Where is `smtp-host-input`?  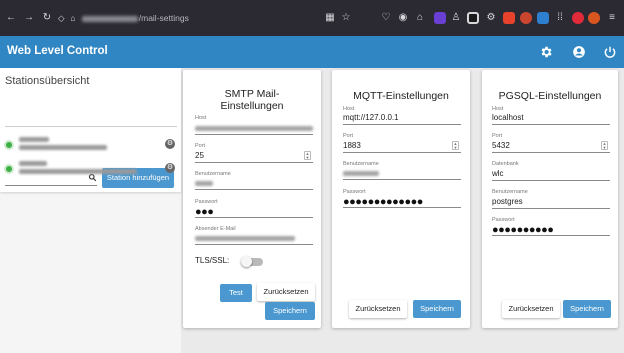
smtp-host-input is located at coordinates (254, 134).